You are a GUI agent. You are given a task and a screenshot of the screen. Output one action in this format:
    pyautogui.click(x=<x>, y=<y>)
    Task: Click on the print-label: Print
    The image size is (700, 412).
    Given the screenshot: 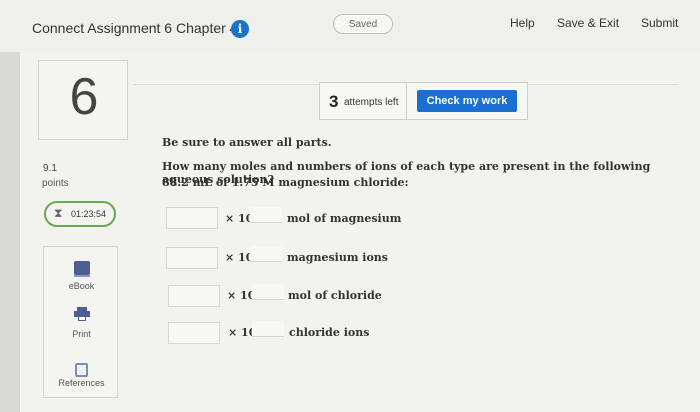 What is the action you would take?
    pyautogui.click(x=81, y=334)
    